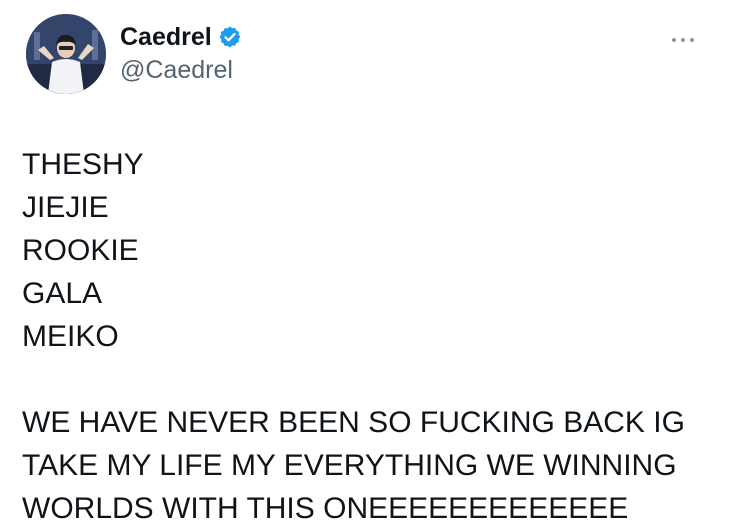 This screenshot has height=530, width=729. I want to click on display-name: Caedrel, so click(166, 37).